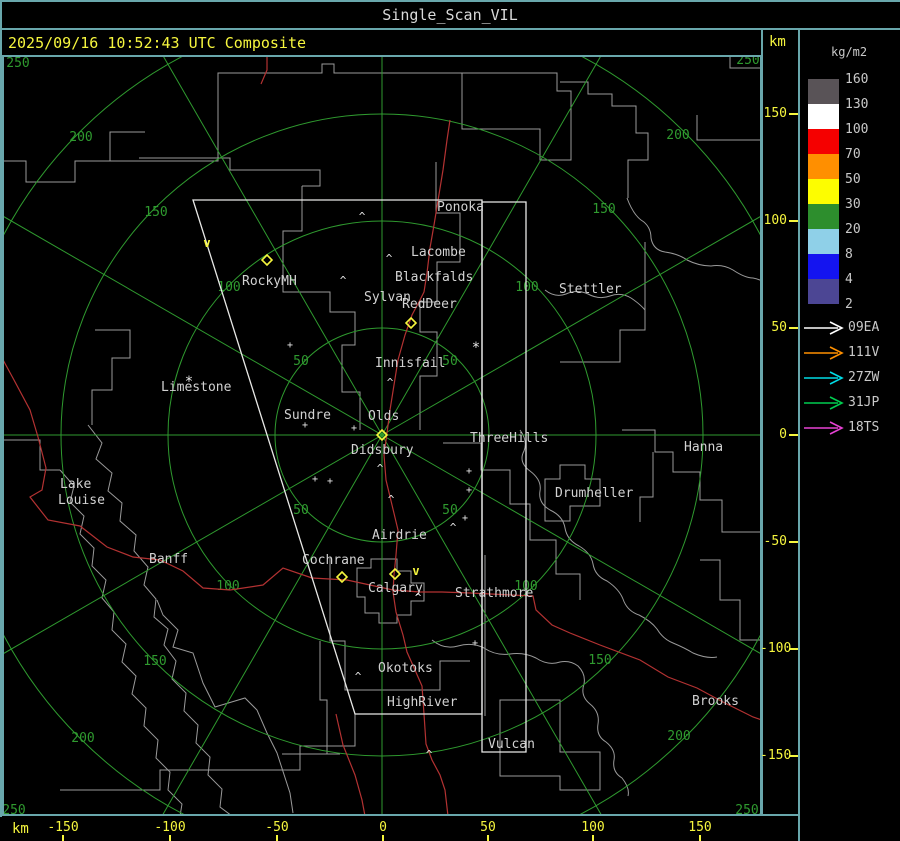  I want to click on legend-separator, so click(799, 434).